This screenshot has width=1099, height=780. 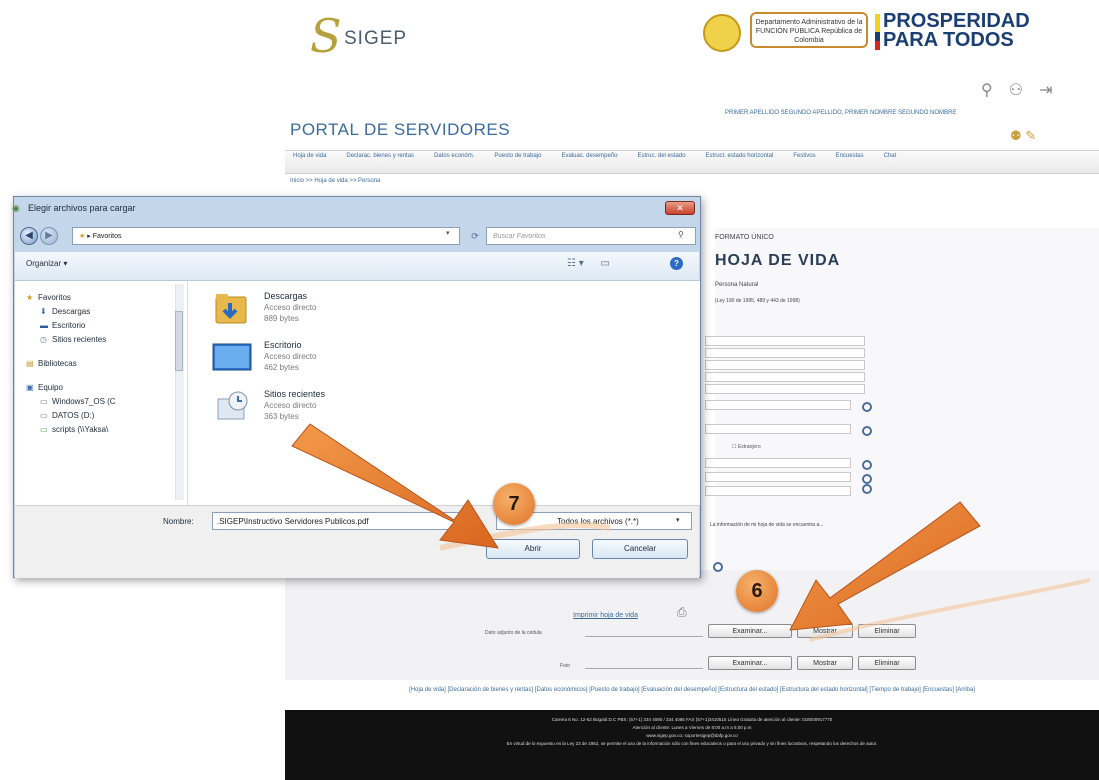 What do you see at coordinates (885, 566) in the screenshot?
I see `arrow-step6-icon` at bounding box center [885, 566].